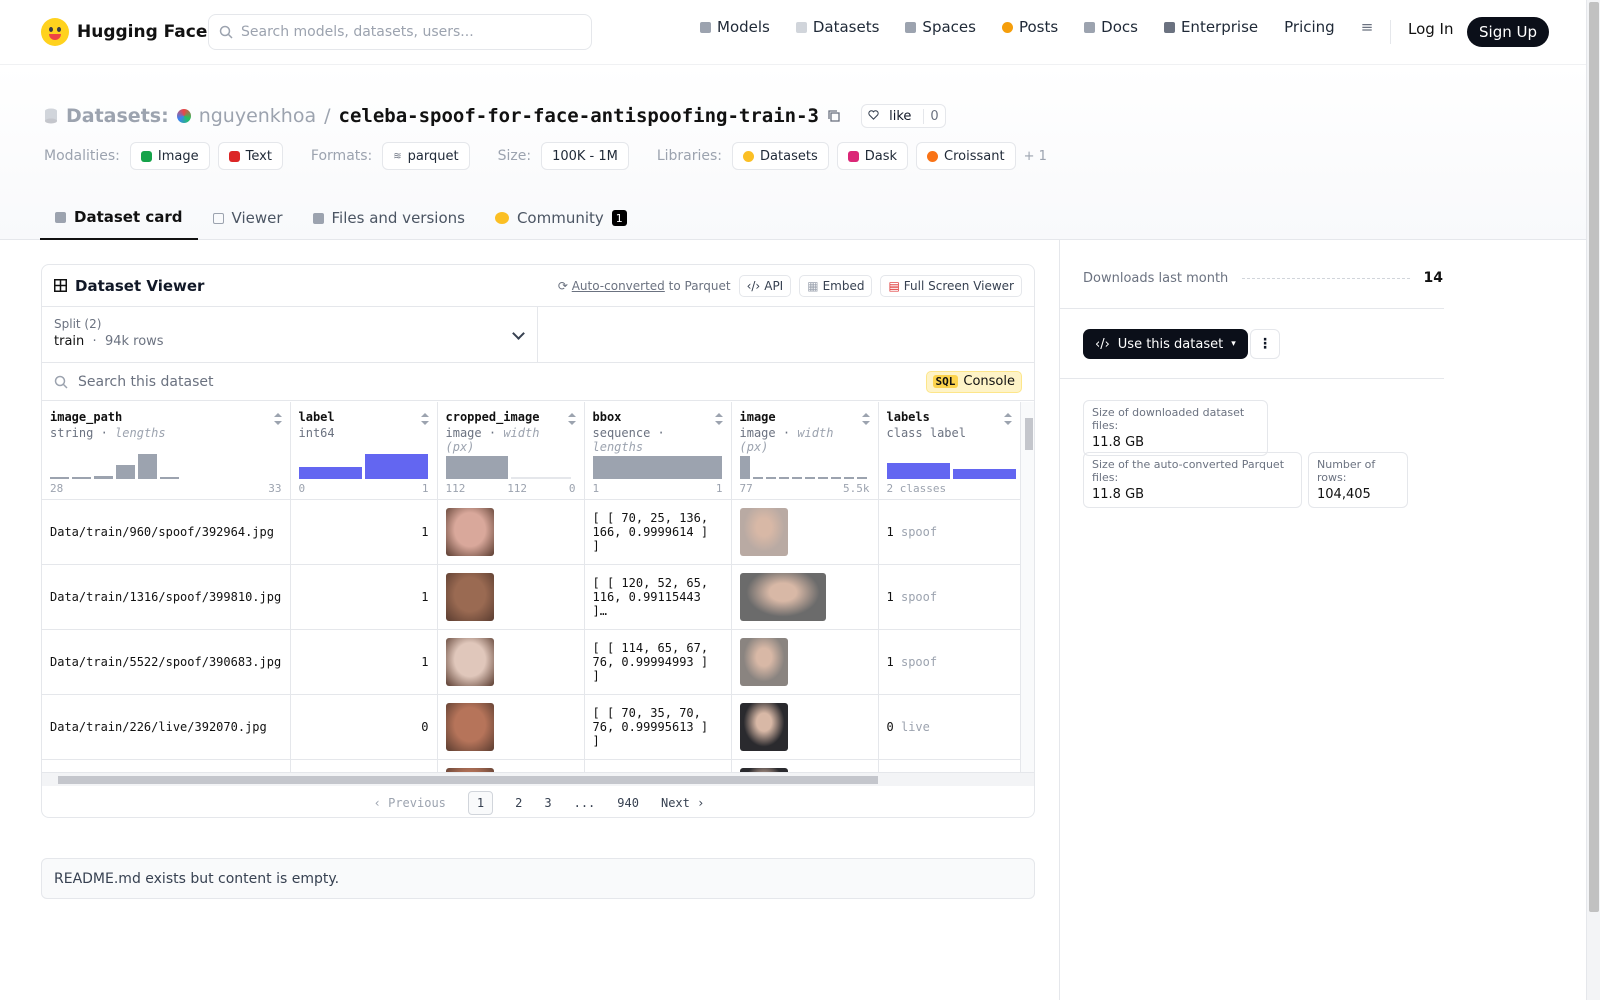 The image size is (1600, 1000). Describe the element at coordinates (834, 116) in the screenshot. I see `copy-icon` at that location.